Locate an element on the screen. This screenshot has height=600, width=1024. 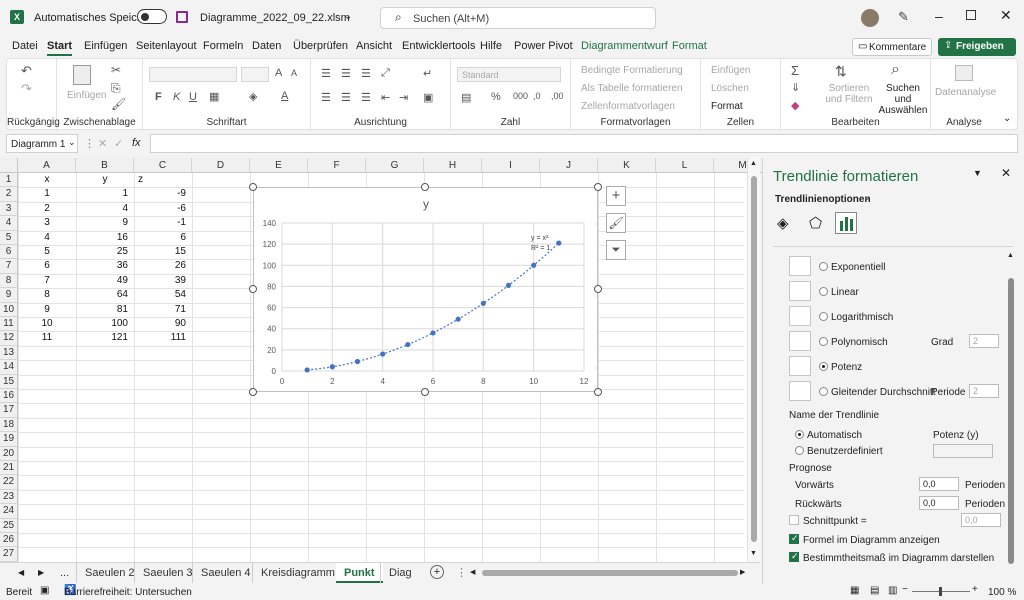
table-cell: -6 is located at coordinates (163, 209).